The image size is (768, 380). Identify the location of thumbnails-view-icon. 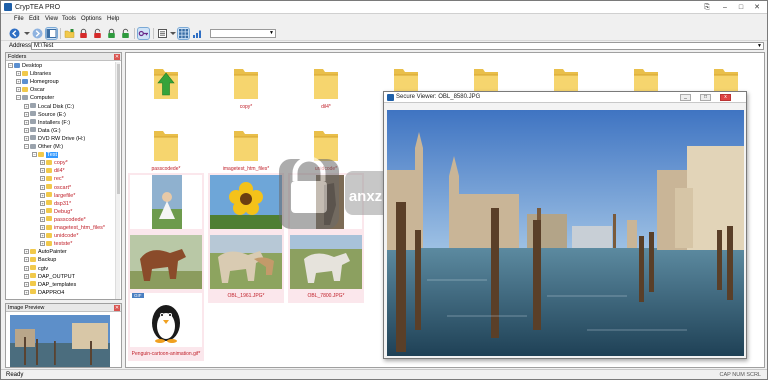
(183, 33).